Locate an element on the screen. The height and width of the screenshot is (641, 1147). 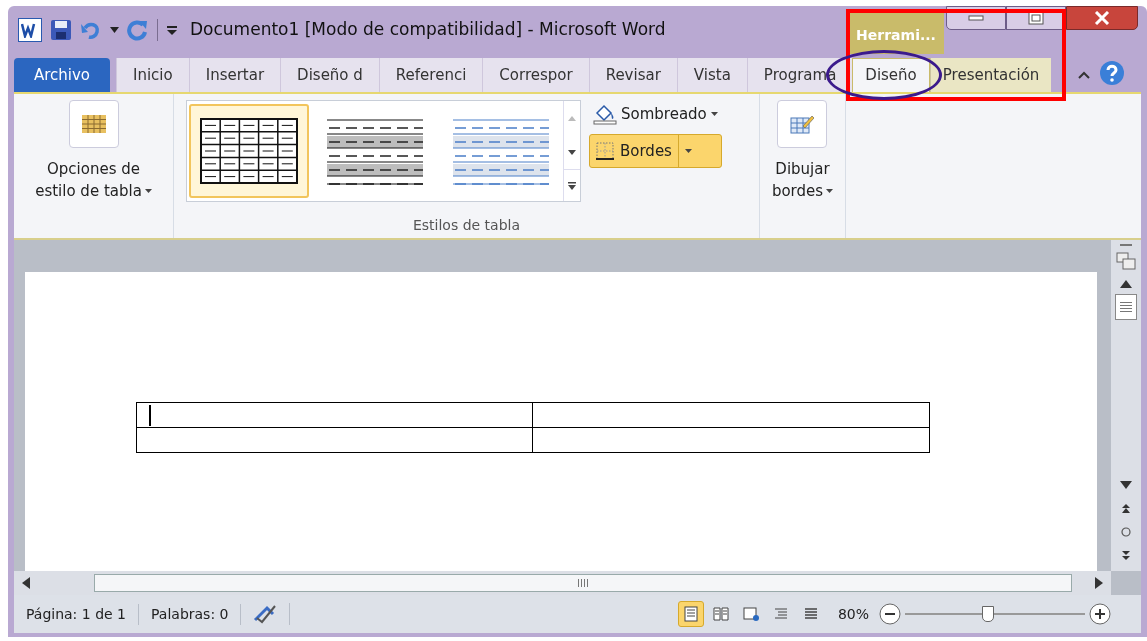
file-tab: Archivo is located at coordinates (62, 75).